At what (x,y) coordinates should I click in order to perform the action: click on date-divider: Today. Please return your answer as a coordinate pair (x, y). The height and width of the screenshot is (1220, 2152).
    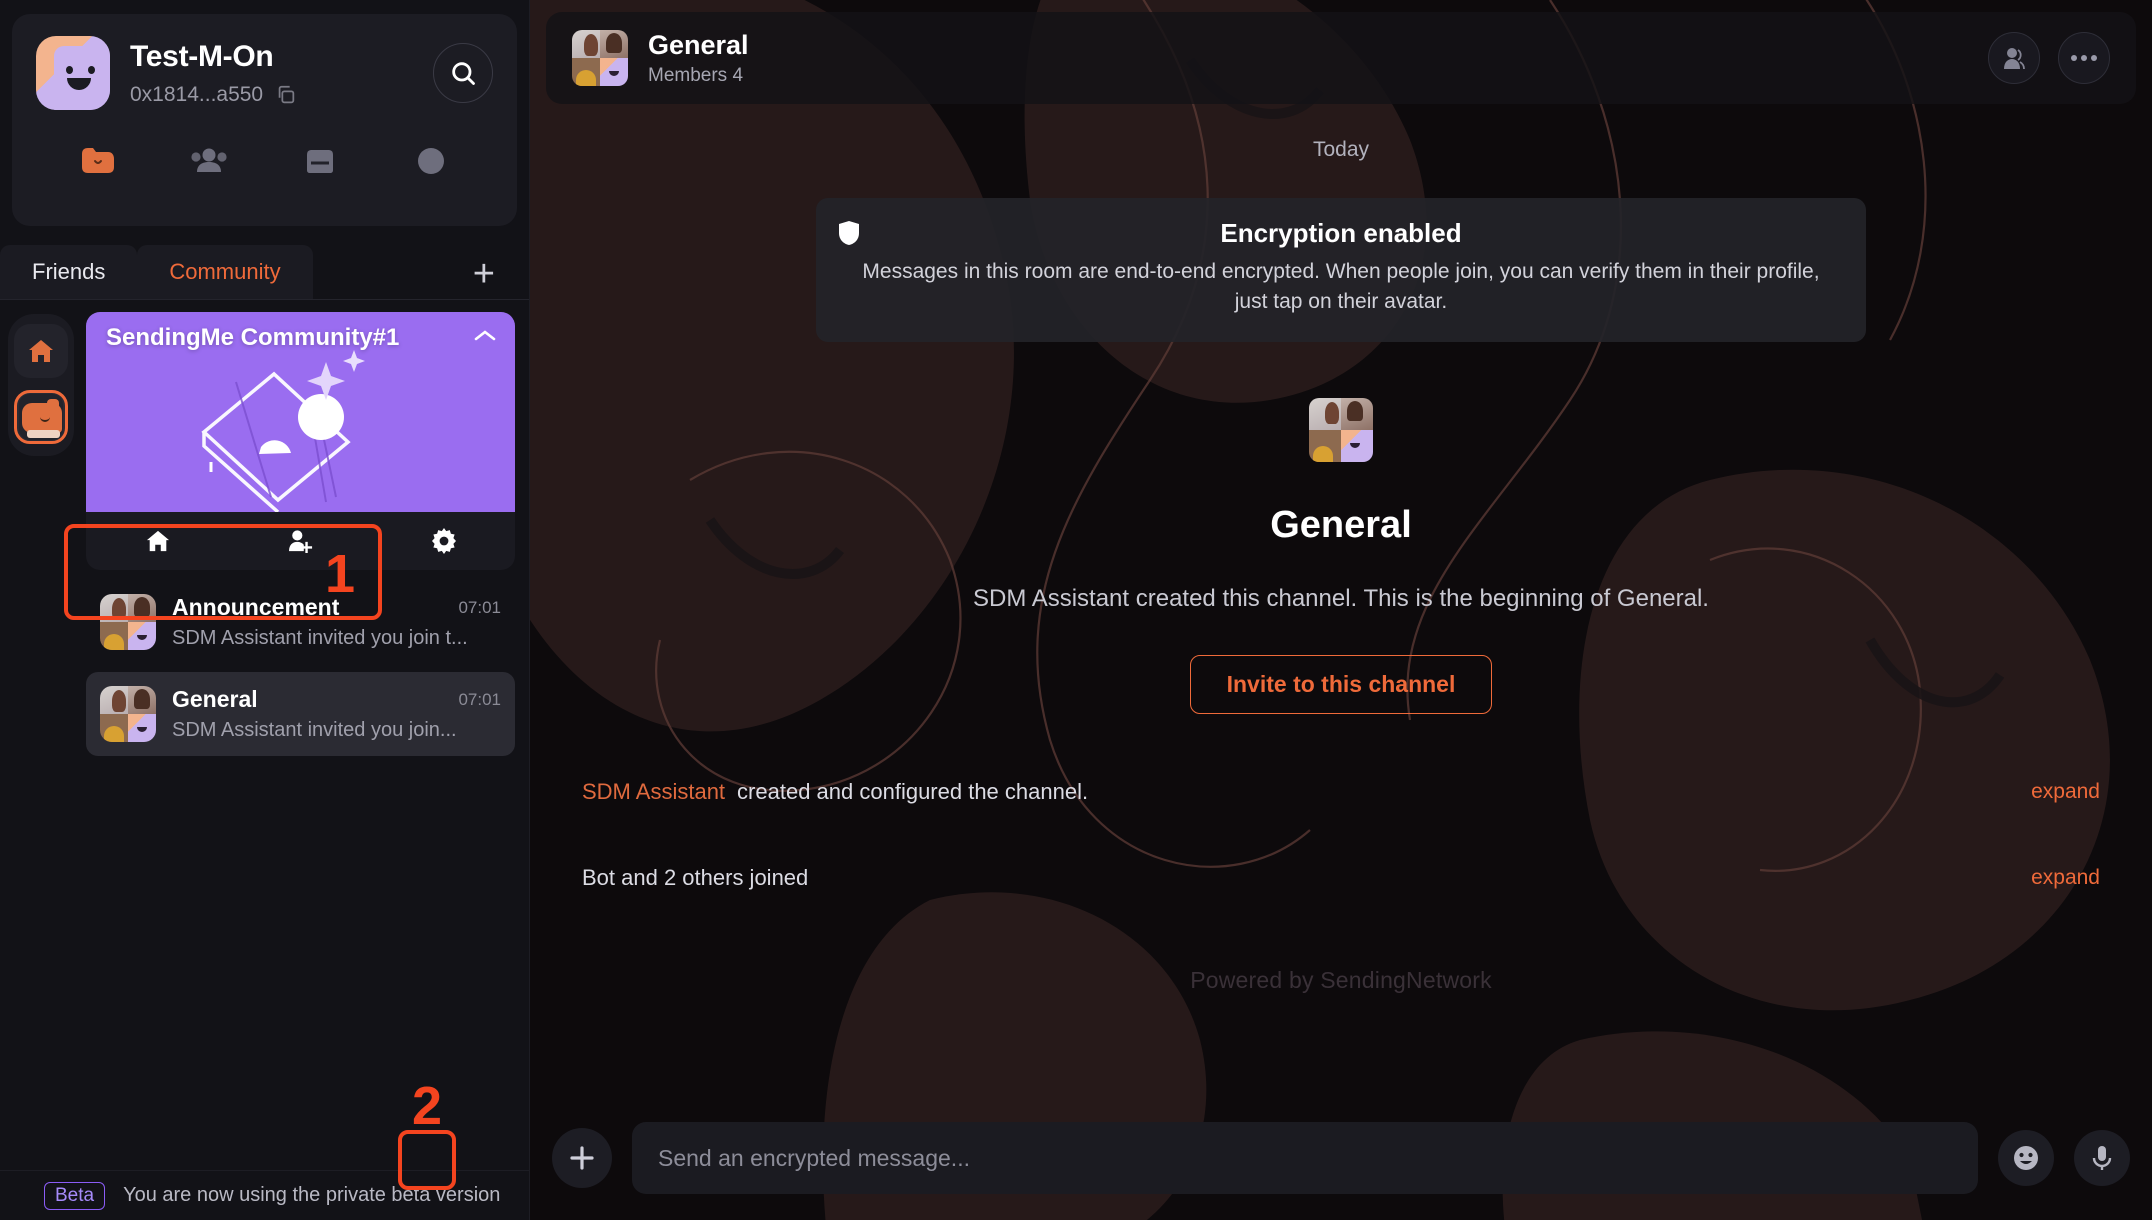
    Looking at the image, I should click on (1341, 149).